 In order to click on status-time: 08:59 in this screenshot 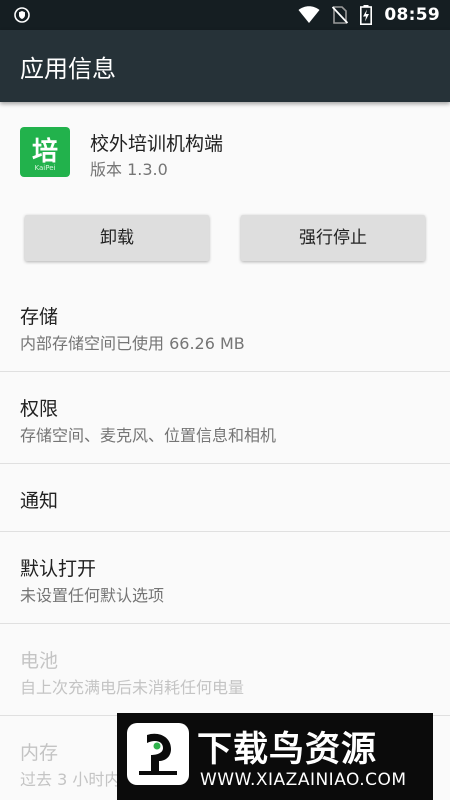, I will do `click(412, 15)`.